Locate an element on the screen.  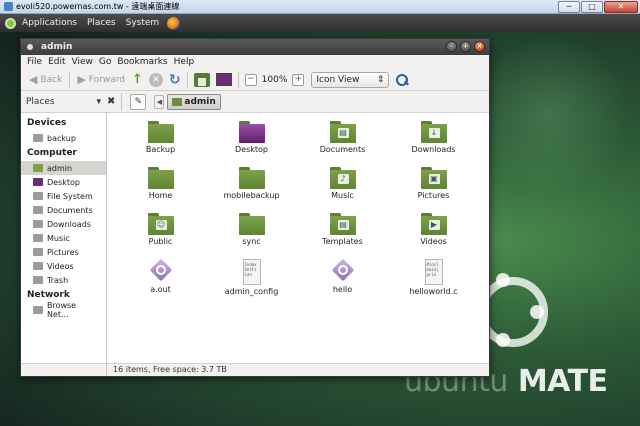
sidebar-item-desktop: Desktop is located at coordinates (63, 182).